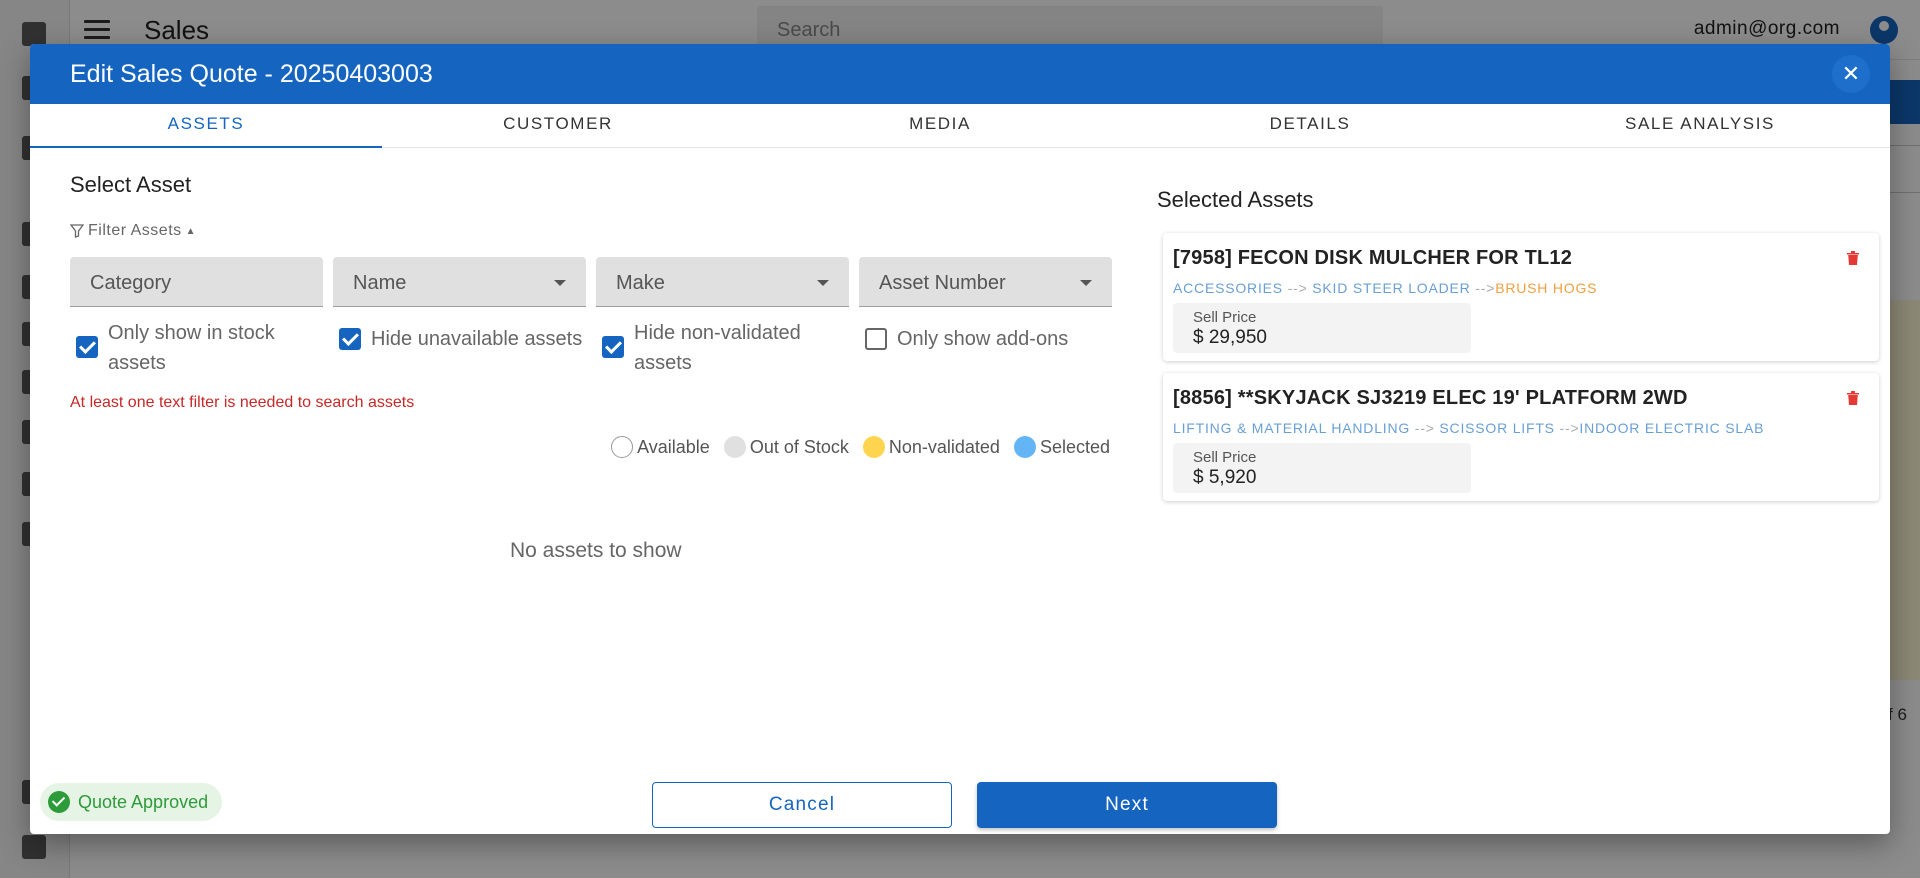 The width and height of the screenshot is (1920, 878). Describe the element at coordinates (942, 283) in the screenshot. I see `asset-number-label: Asset Number` at that location.